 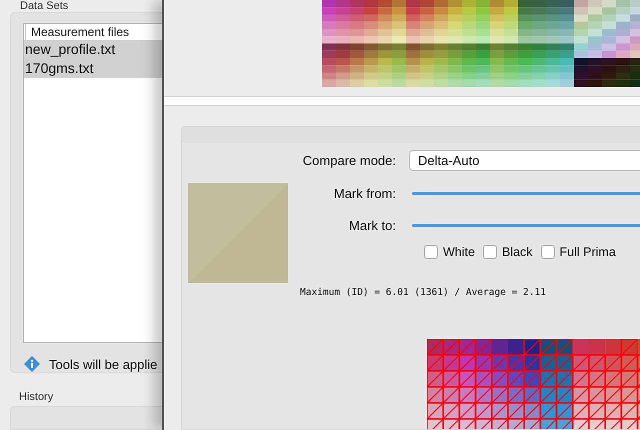 I want to click on summary-text: Maximum (ID) = 6.01 (1361) / Average = 2.11, so click(x=423, y=292).